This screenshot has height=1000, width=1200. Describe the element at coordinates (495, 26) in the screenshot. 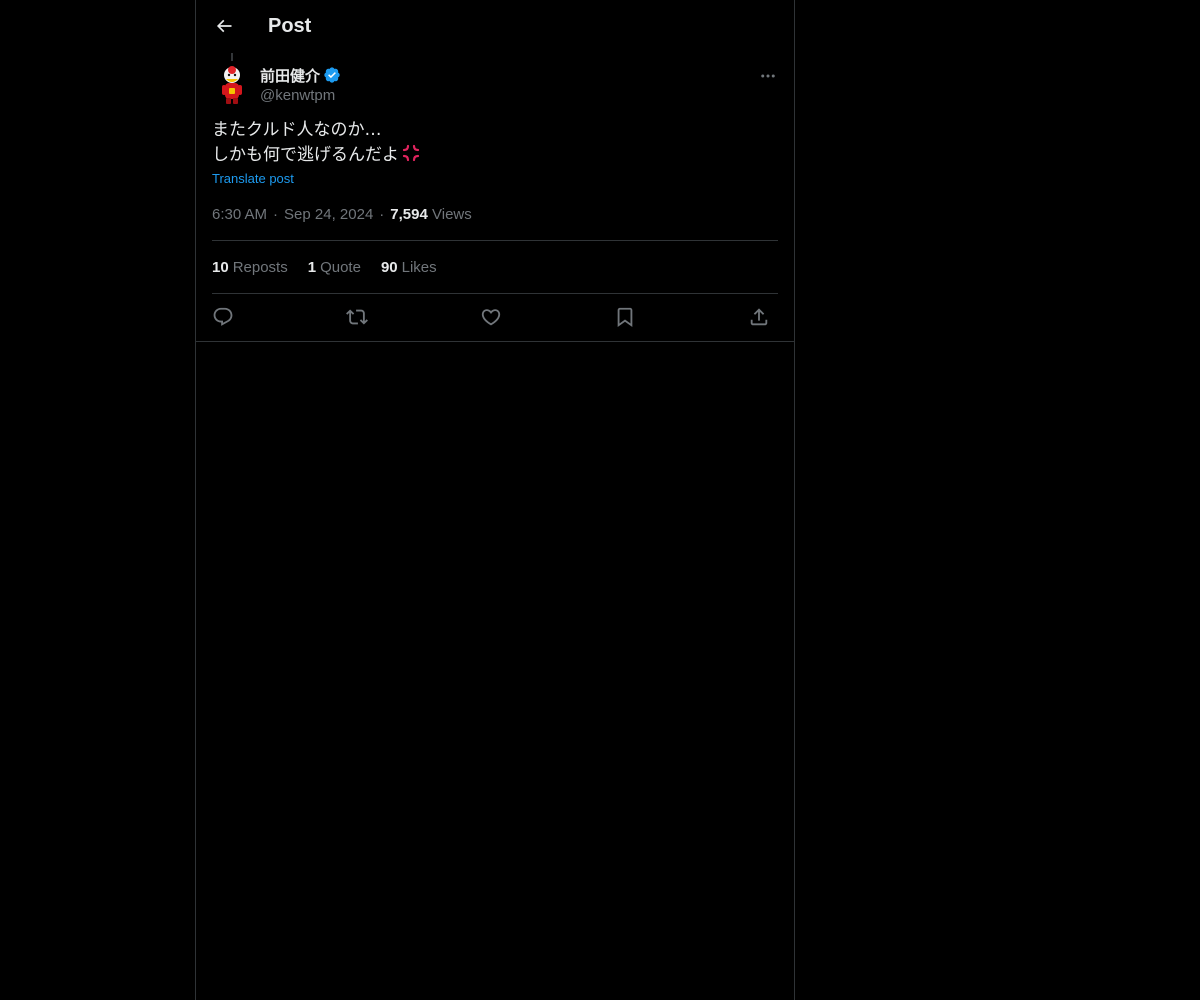

I see `page-header: Post` at that location.